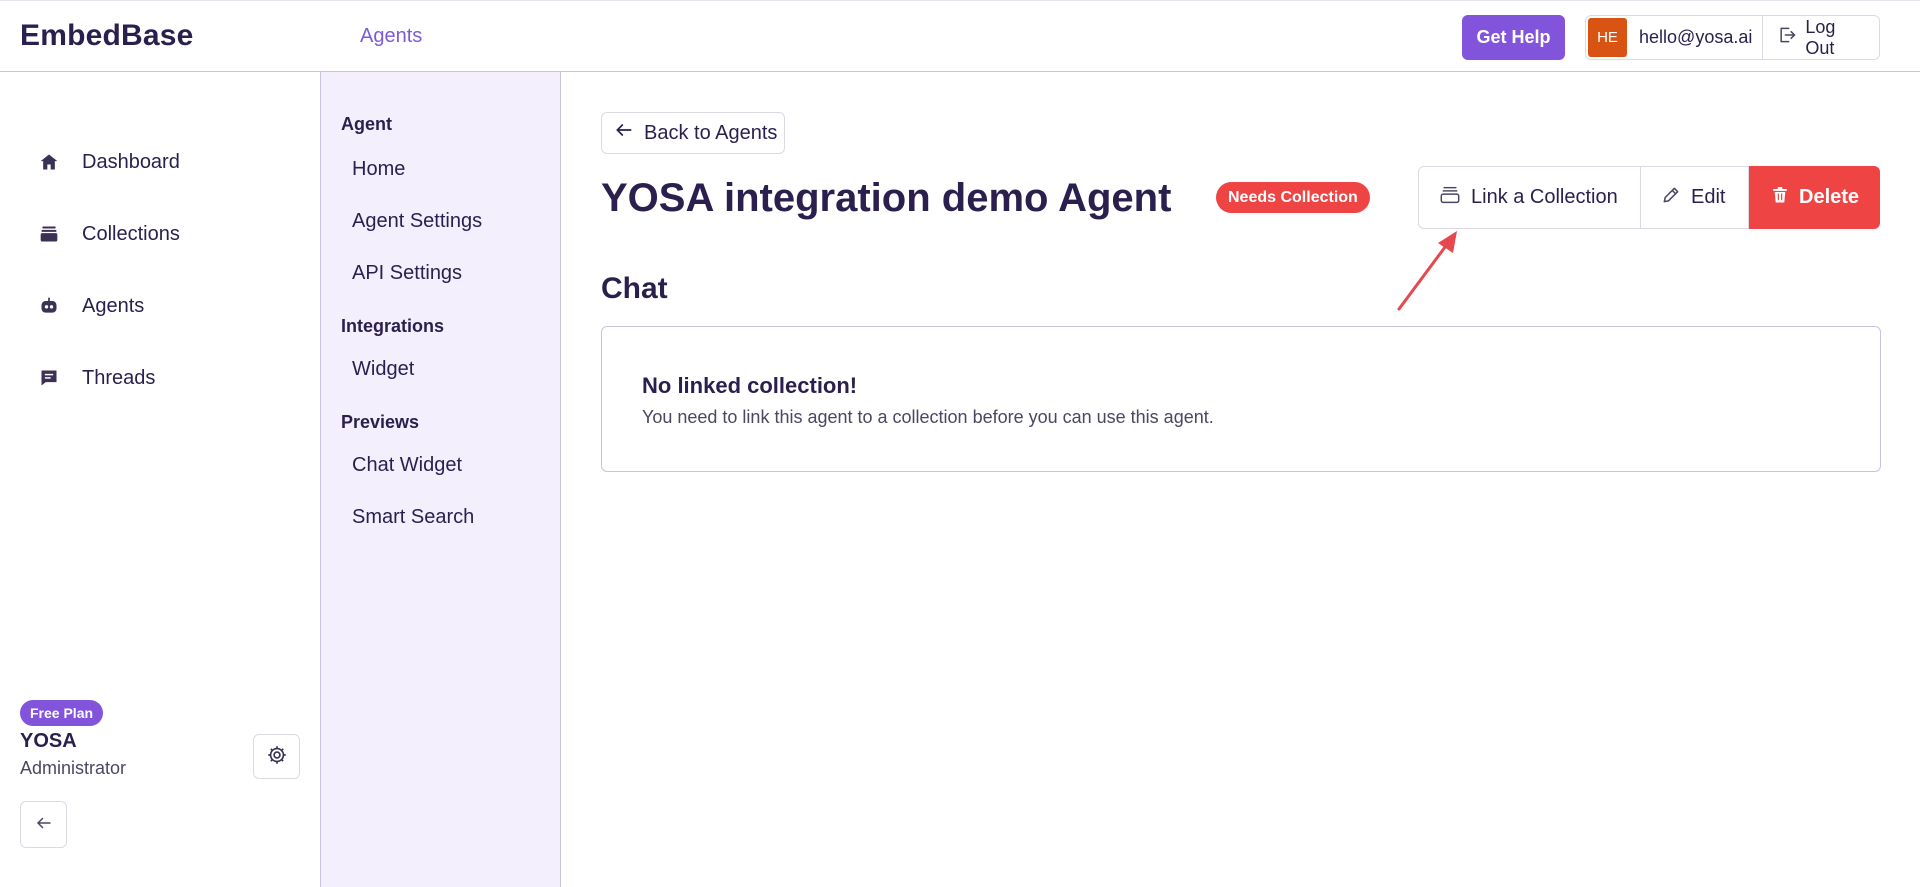 The image size is (1920, 887). I want to click on link-collection-button: Link a Collection, so click(1529, 197).